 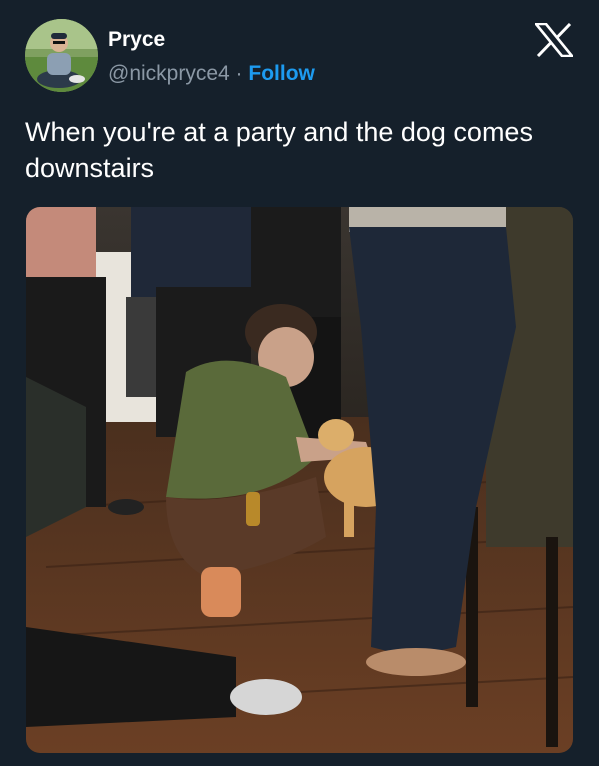 I want to click on handle-row: @nickpryce4 · Follow, so click(x=211, y=74).